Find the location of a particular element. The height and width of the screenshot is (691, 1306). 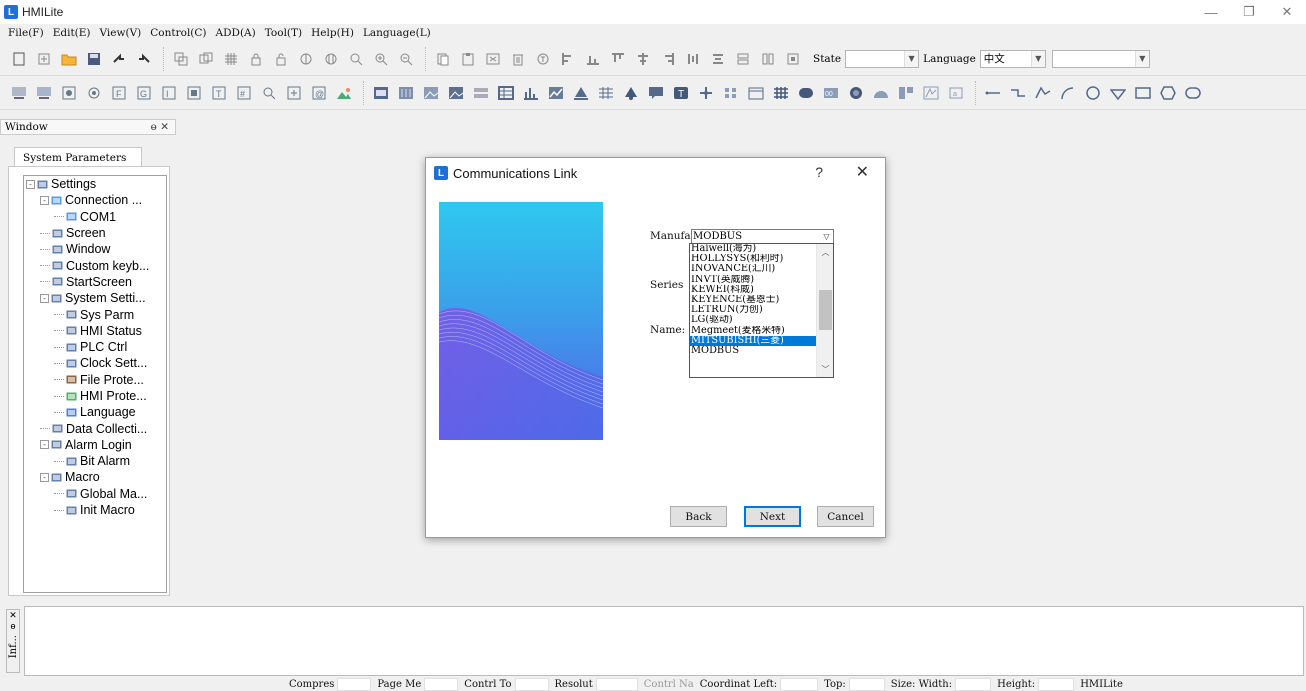

arc-tool-icon is located at coordinates (1068, 93).